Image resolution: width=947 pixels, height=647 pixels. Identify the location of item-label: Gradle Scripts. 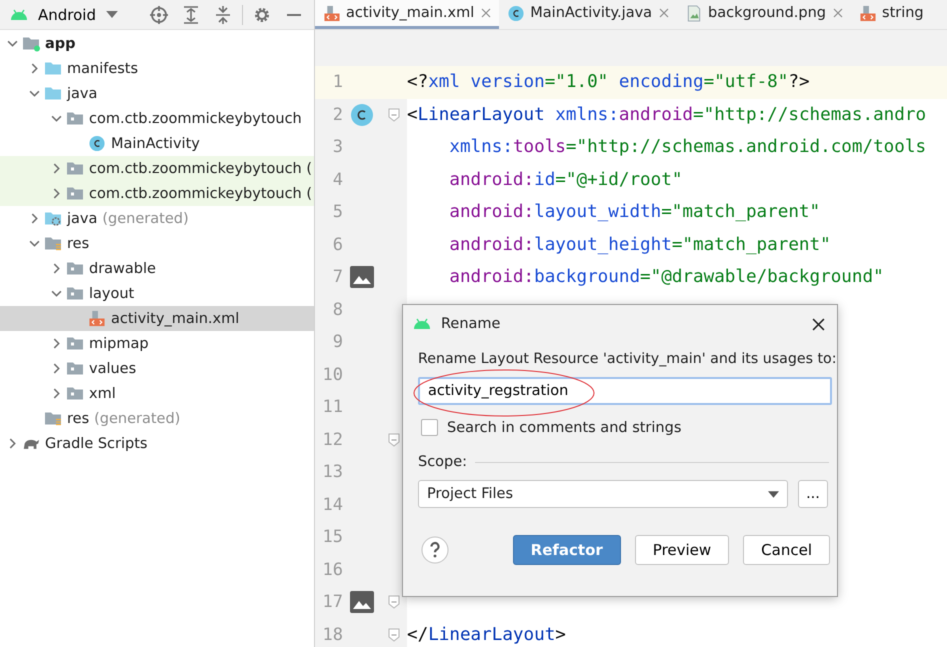
(96, 444).